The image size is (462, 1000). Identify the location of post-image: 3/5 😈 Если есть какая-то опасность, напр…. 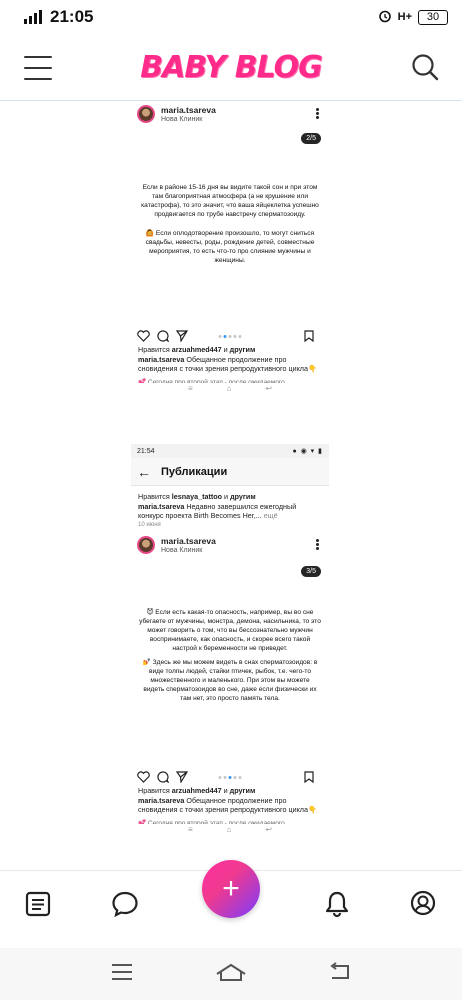
(230, 663).